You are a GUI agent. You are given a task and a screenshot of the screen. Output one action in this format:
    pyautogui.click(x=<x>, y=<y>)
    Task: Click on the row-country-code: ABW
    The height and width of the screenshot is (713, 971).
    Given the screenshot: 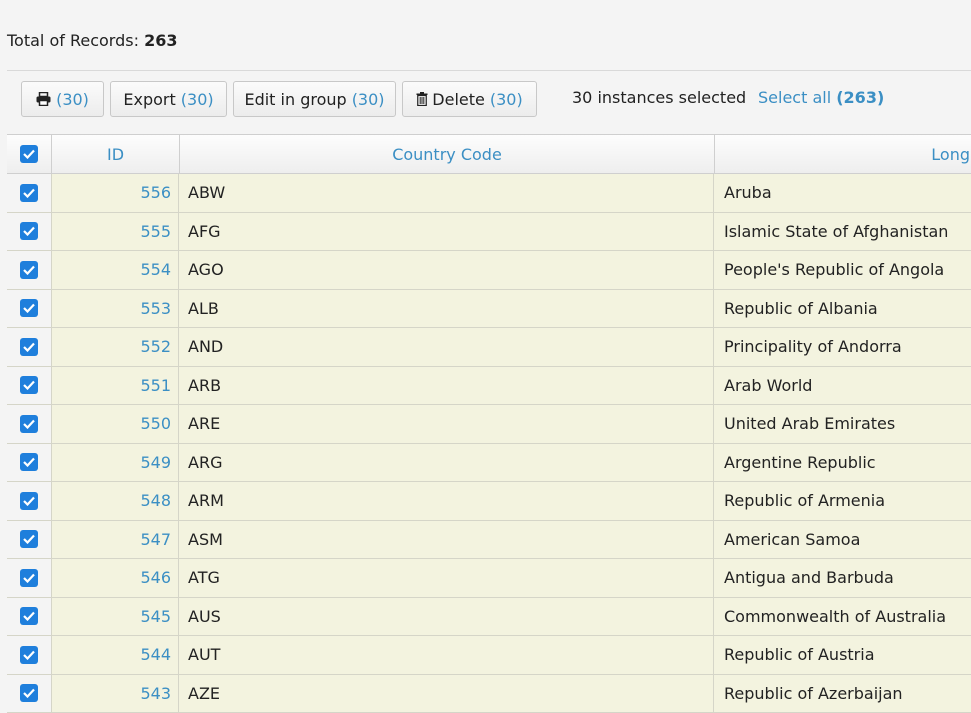 What is the action you would take?
    pyautogui.click(x=446, y=193)
    